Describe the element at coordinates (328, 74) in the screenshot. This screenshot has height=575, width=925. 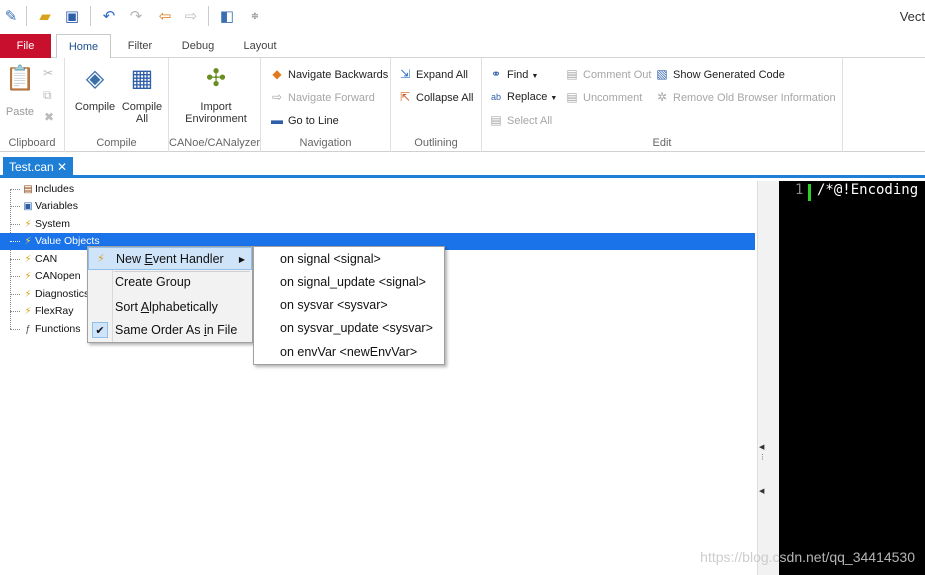
I see `navigate-backwards-button: ◆ Navigate Backwards` at that location.